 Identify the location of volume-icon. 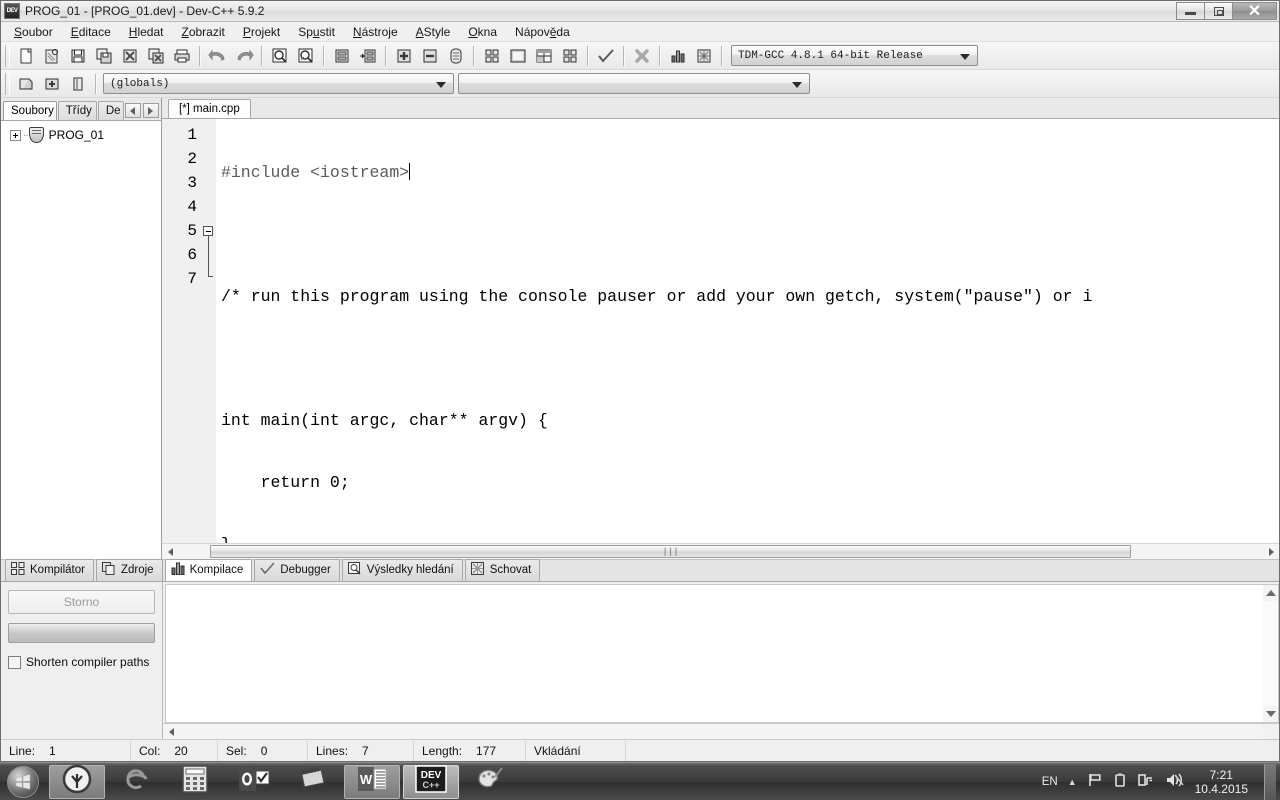
(1175, 781).